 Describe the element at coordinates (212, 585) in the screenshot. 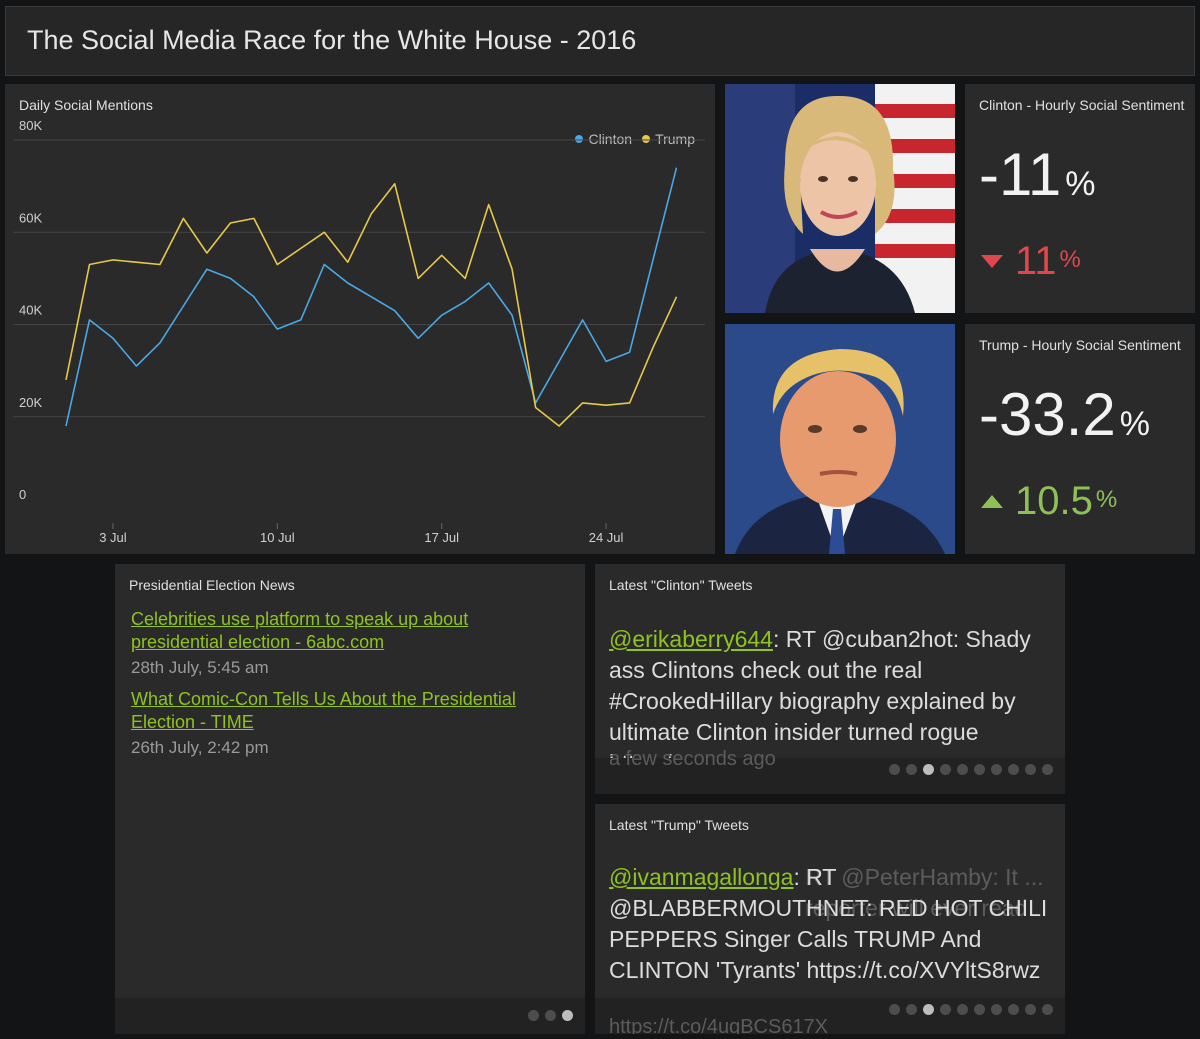

I see `panel-title: Presidential Election News` at that location.